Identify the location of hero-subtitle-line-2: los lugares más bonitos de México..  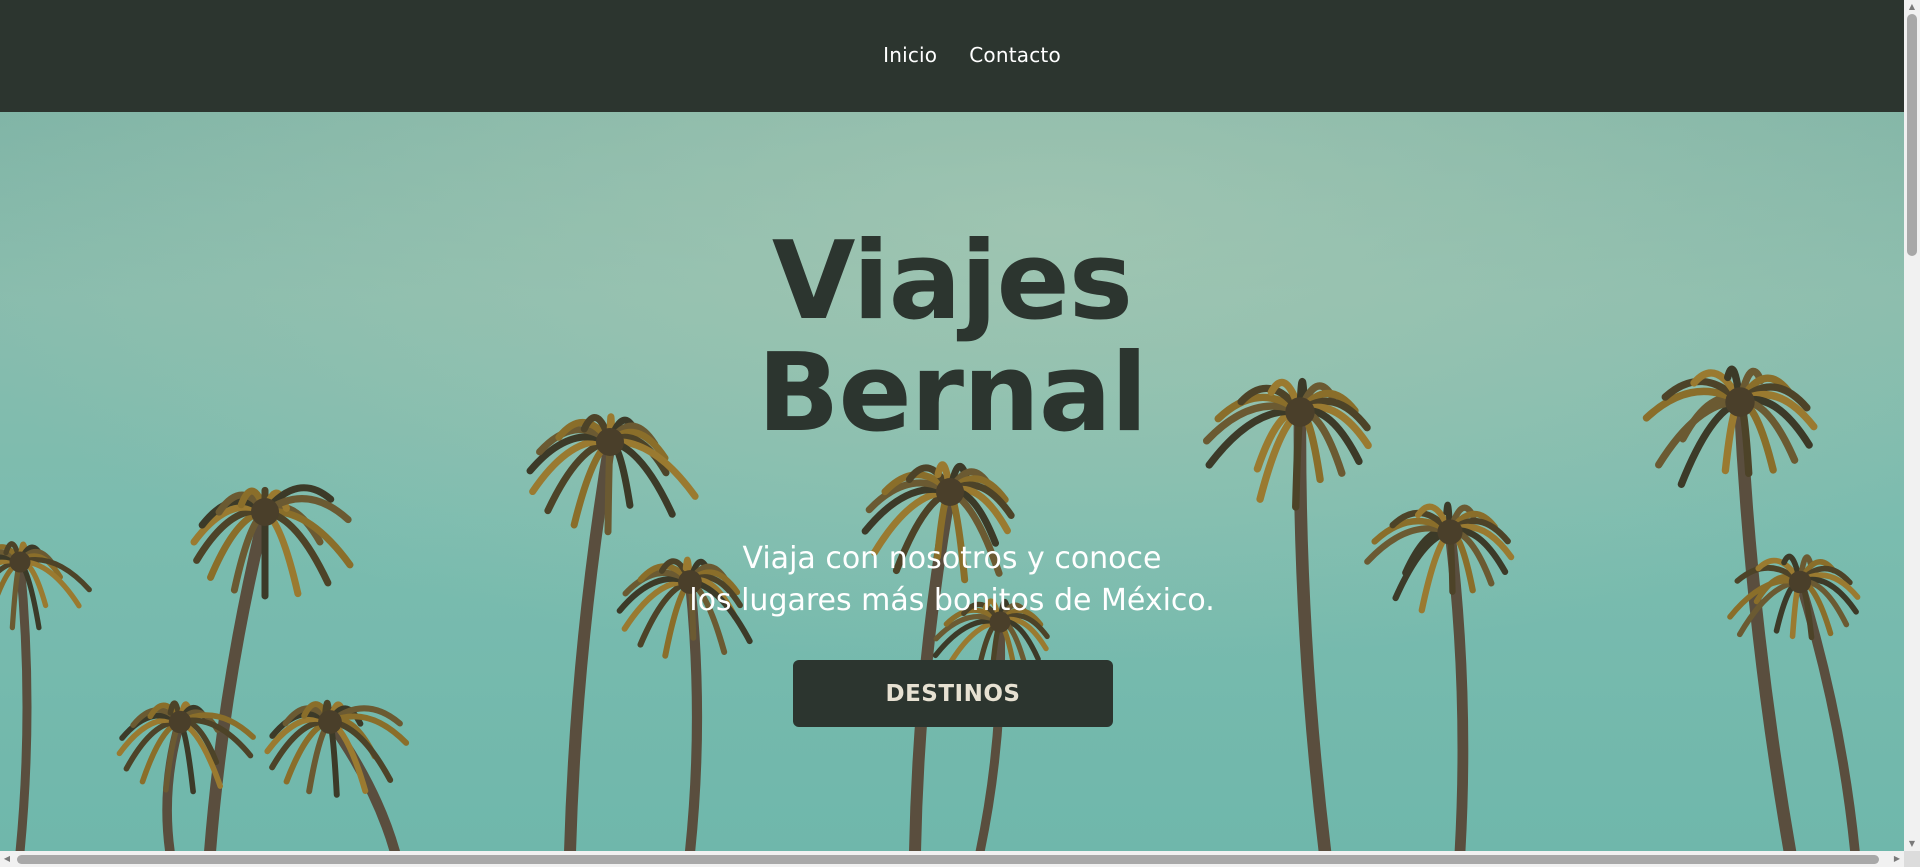
(952, 600).